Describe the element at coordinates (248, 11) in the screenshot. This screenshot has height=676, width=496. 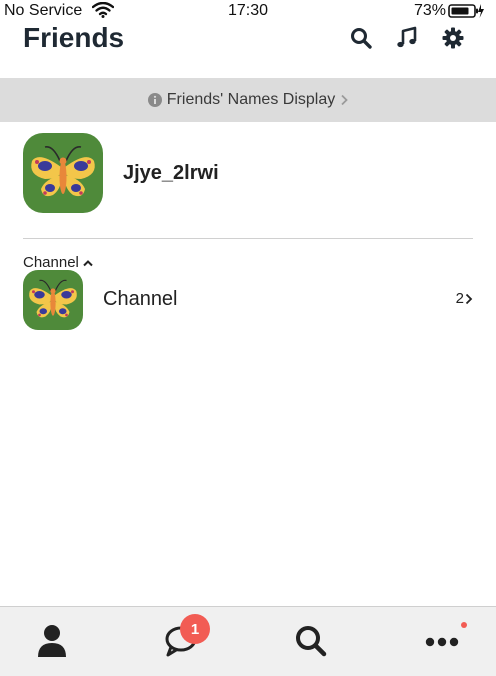
I see `status-bar: No Service 17:30 73%` at that location.